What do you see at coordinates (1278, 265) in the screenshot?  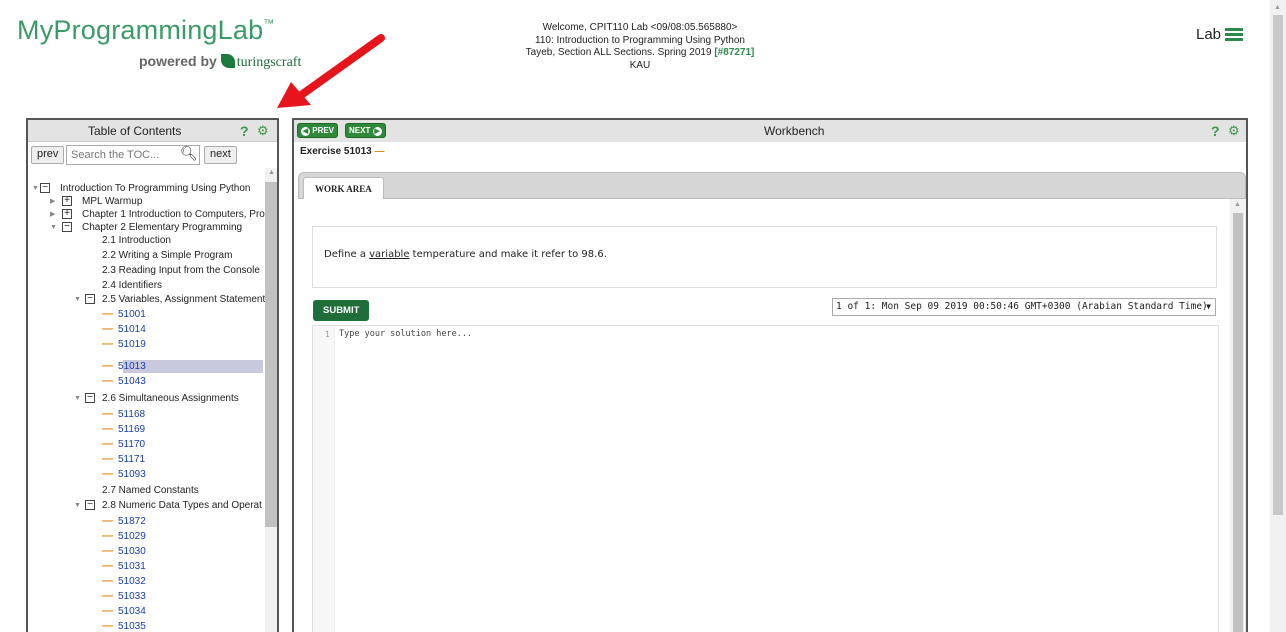 I see `page-scrollbar-thumb` at bounding box center [1278, 265].